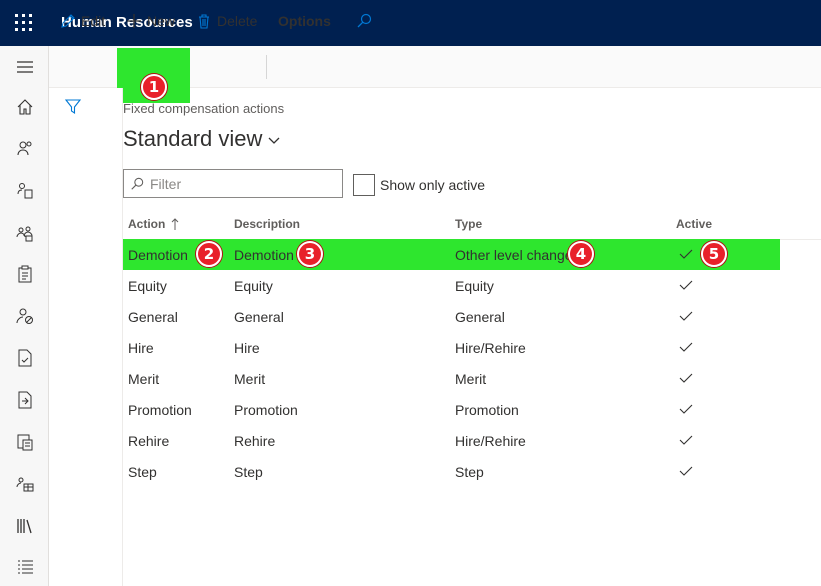 This screenshot has height=586, width=821. Describe the element at coordinates (153, 224) in the screenshot. I see `column-header-action: Action` at that location.